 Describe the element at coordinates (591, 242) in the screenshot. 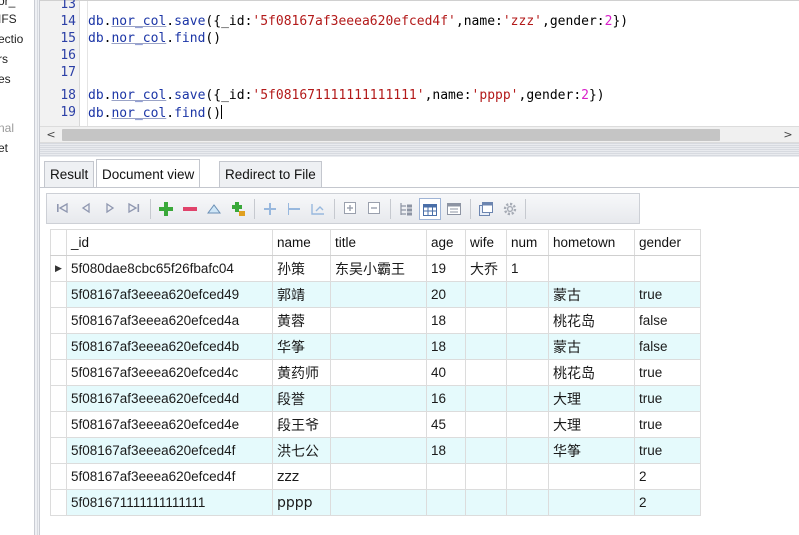

I see `column-header: hometown` at that location.